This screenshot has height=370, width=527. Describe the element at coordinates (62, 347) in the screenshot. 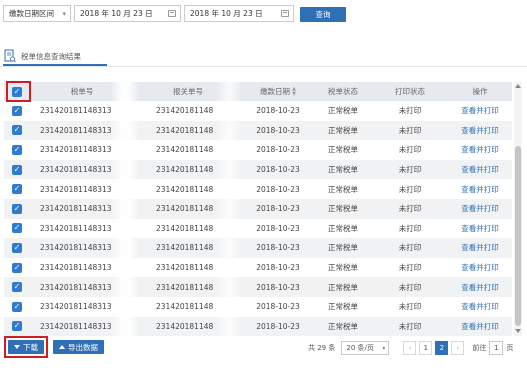

I see `upload-icon` at that location.